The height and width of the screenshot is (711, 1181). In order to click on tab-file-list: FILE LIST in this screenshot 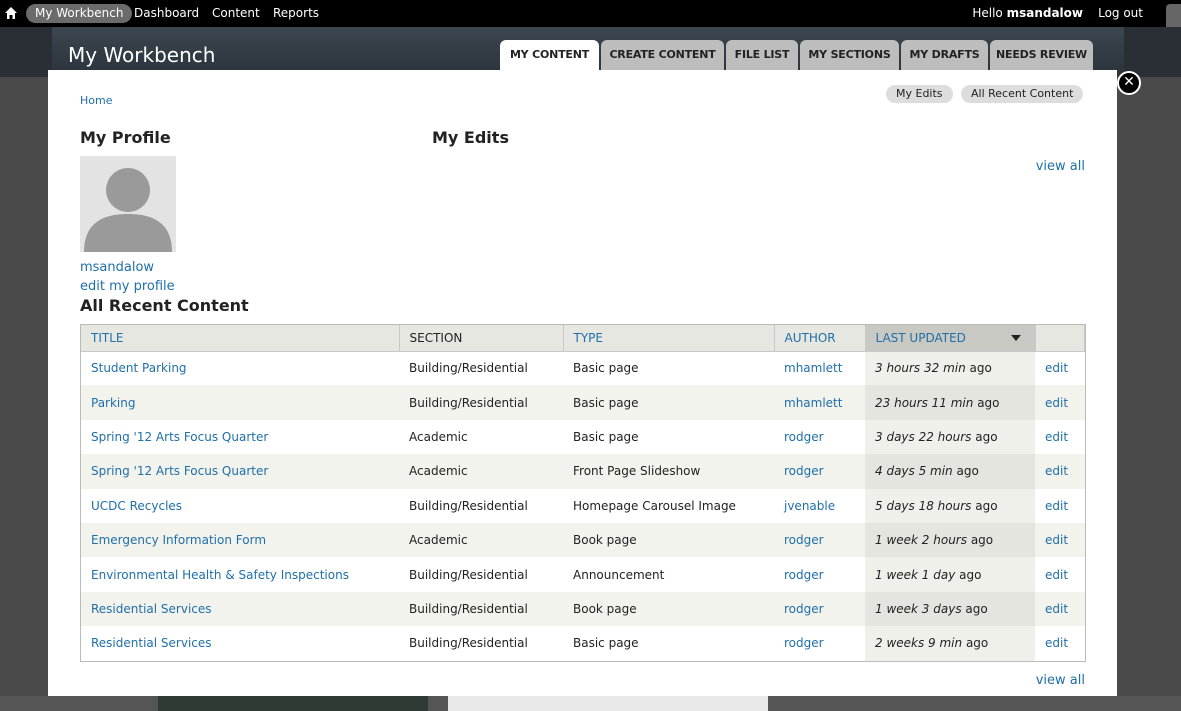, I will do `click(762, 55)`.